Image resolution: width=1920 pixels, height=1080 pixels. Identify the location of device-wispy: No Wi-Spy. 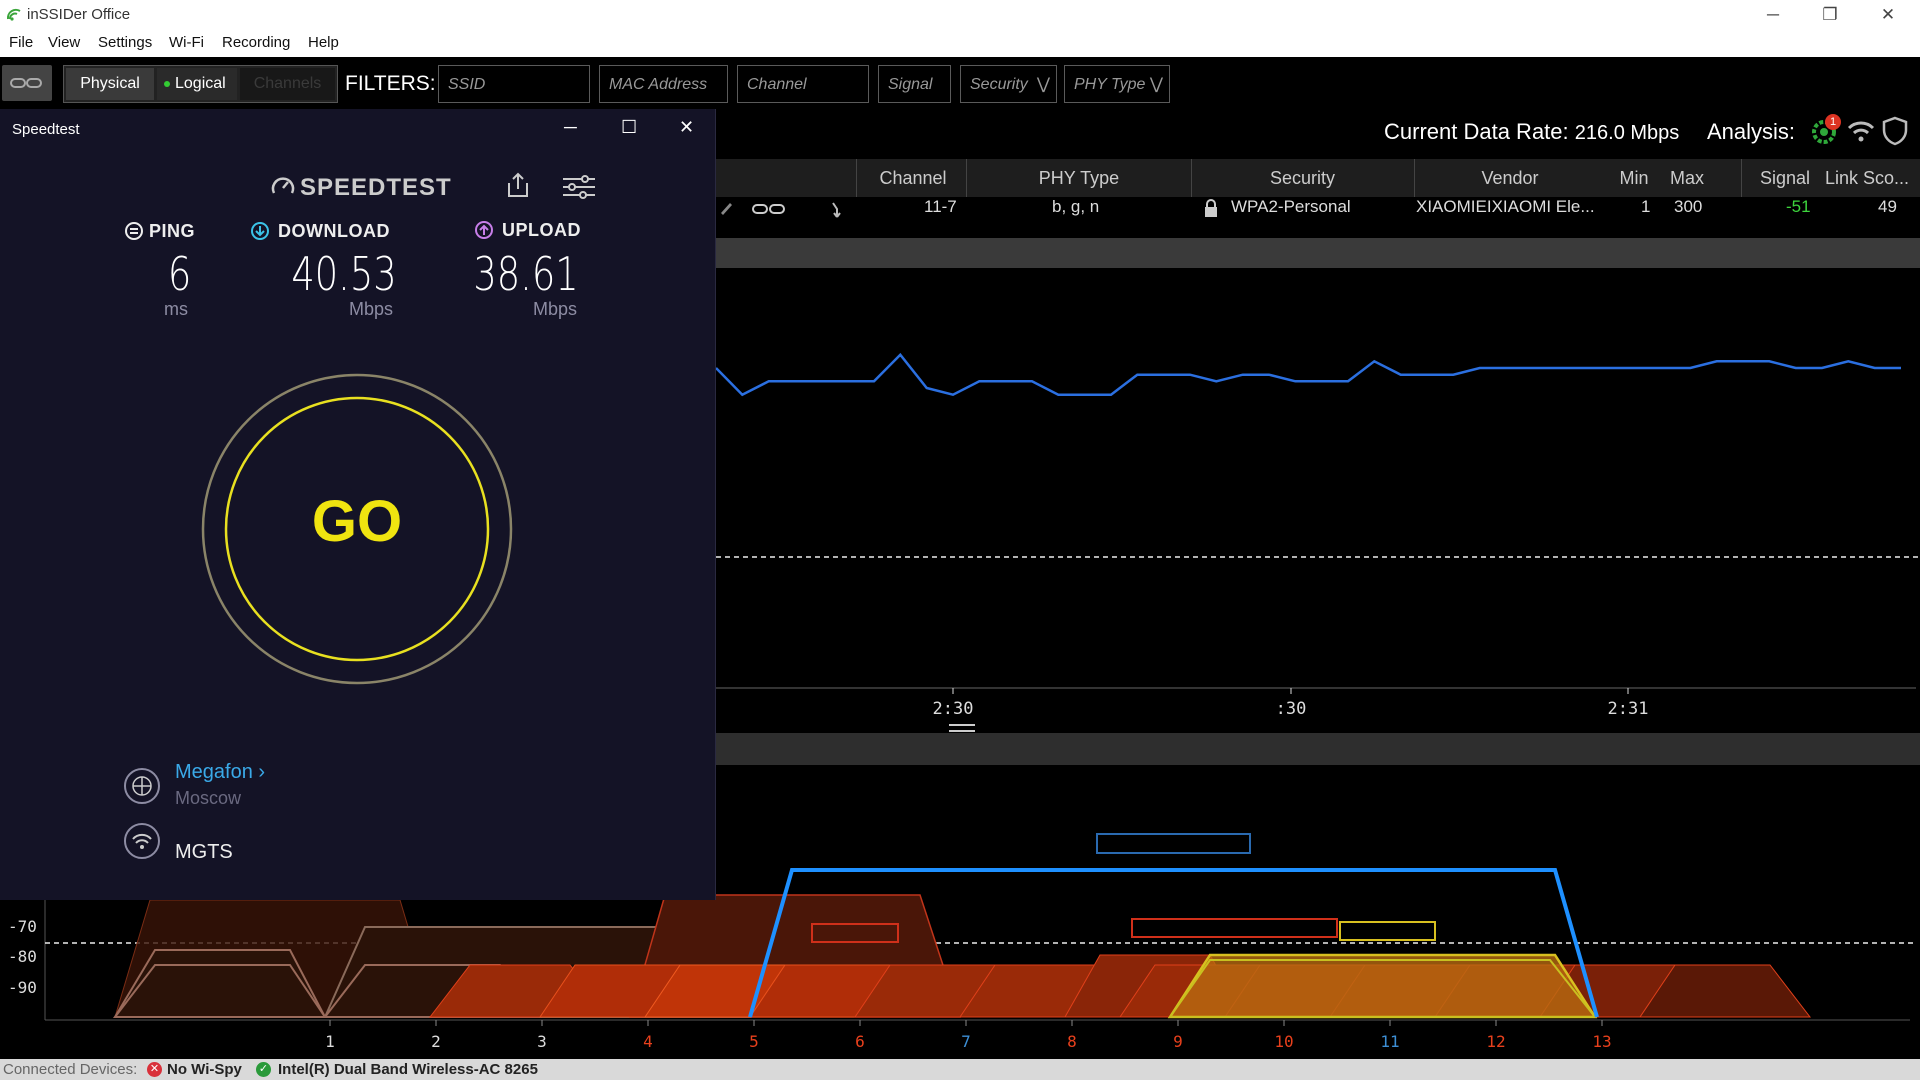
(204, 1069).